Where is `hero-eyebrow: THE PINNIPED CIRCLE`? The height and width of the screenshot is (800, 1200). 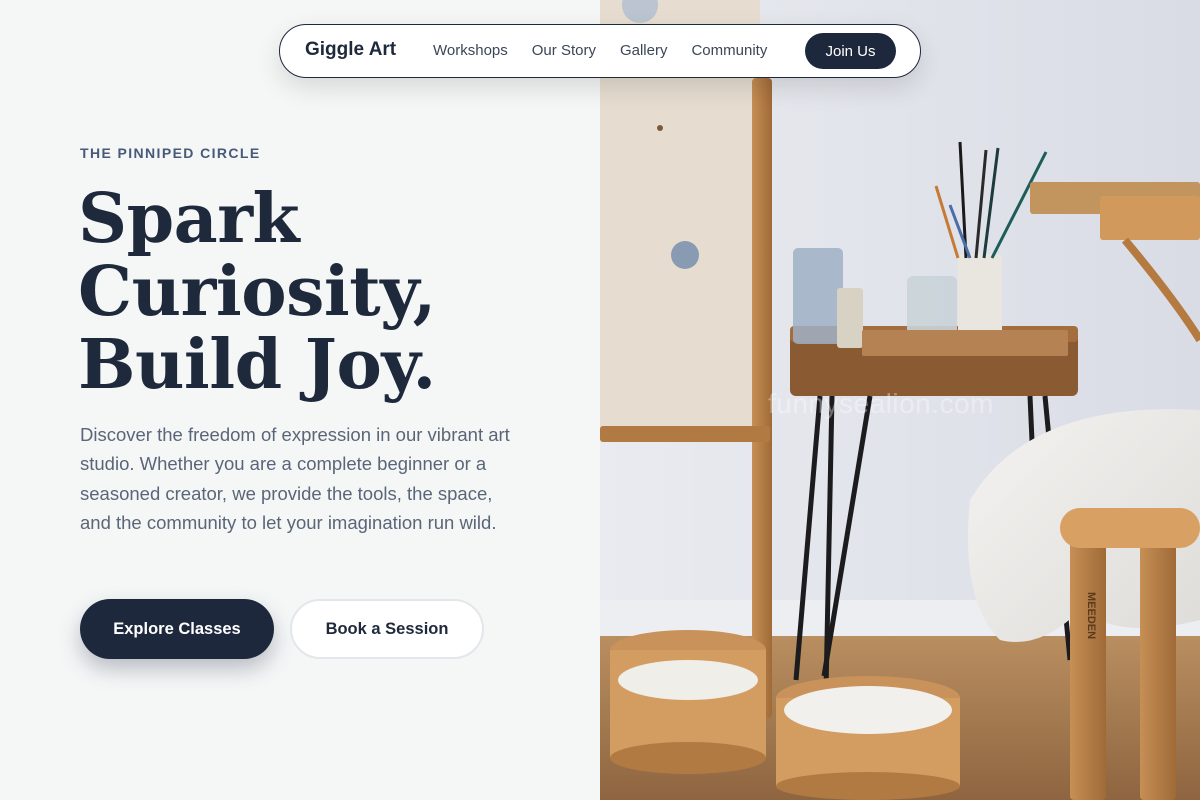
hero-eyebrow: THE PINNIPED CIRCLE is located at coordinates (170, 153).